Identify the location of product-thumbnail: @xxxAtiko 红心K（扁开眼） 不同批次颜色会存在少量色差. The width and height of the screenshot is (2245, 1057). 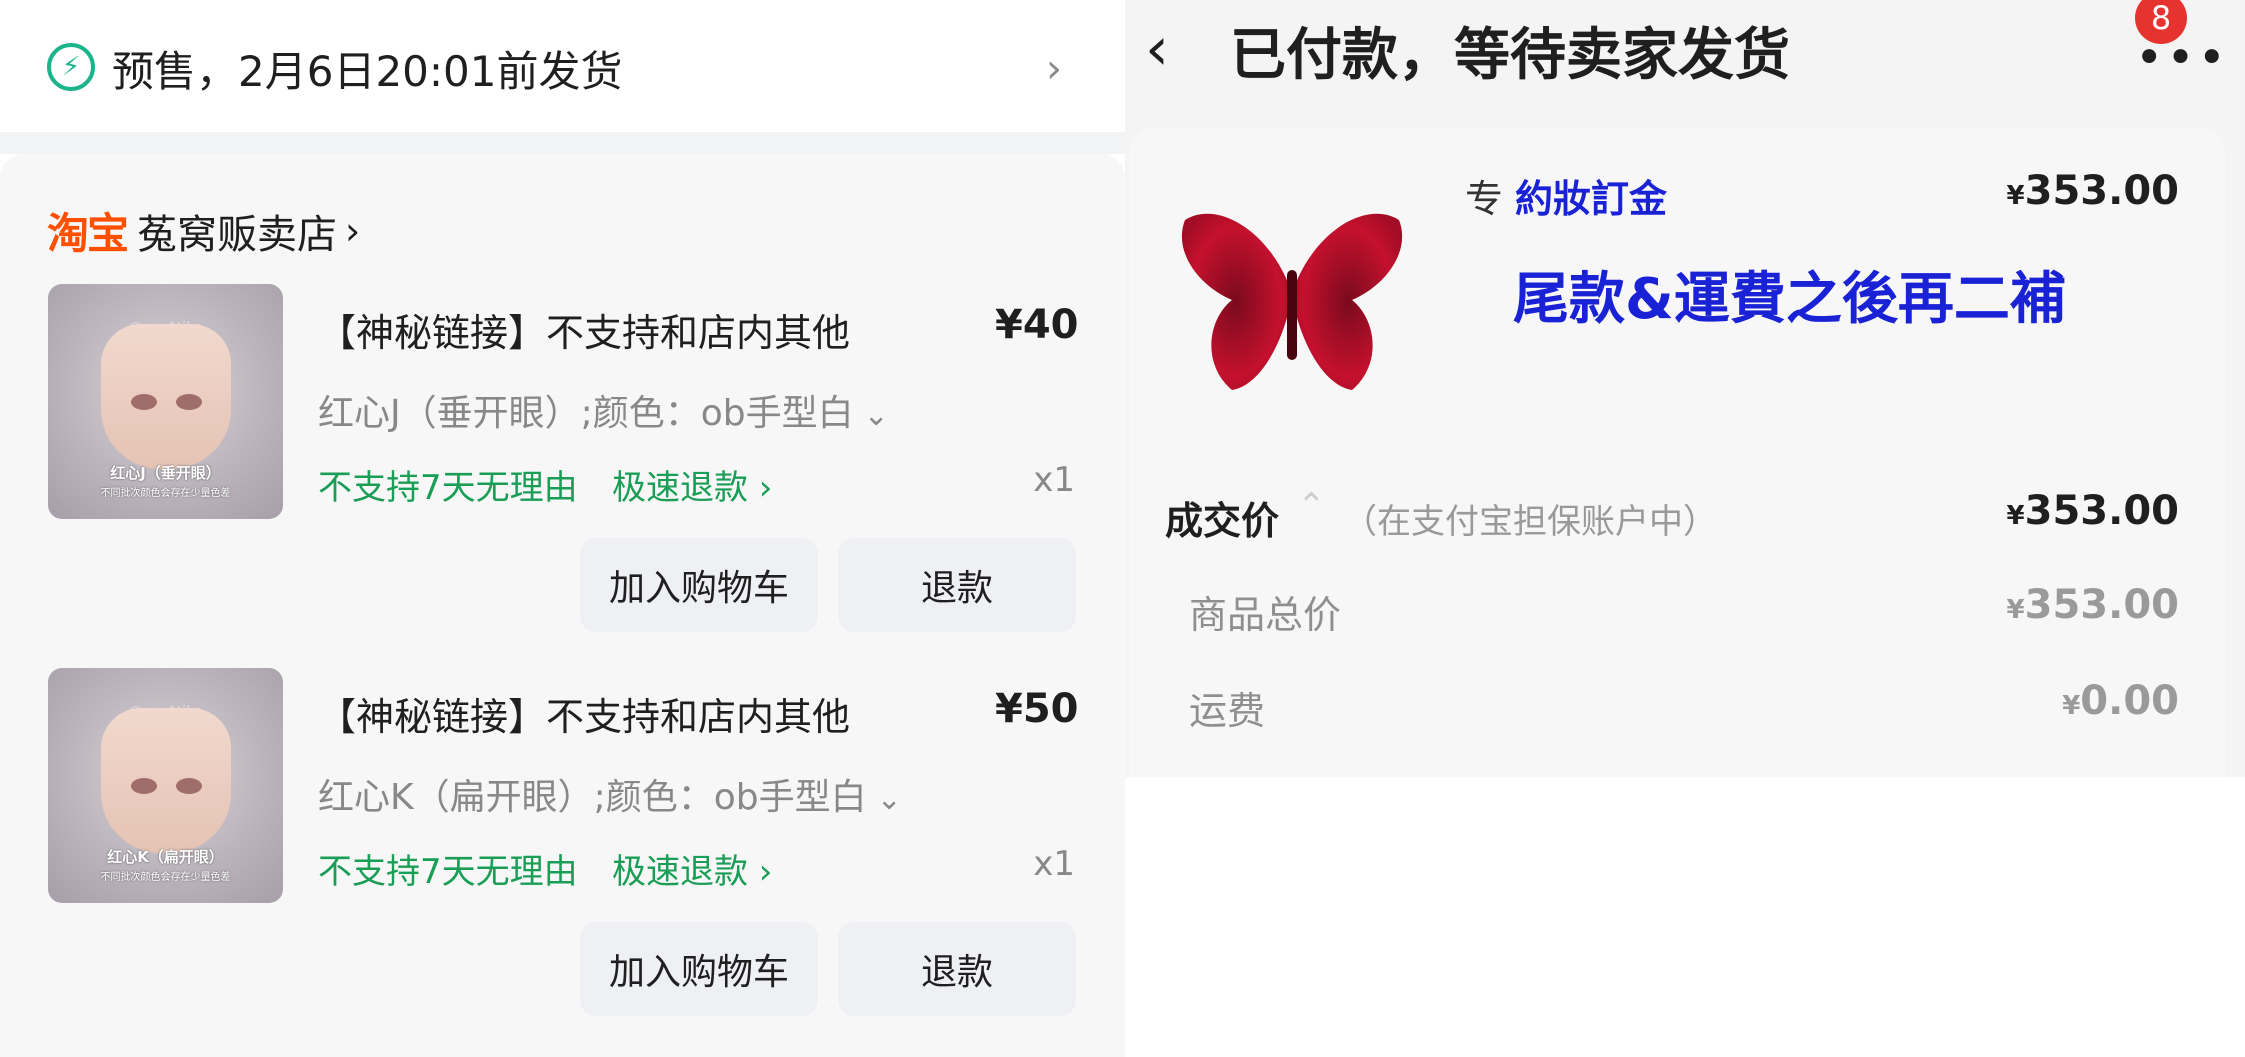
(165, 785).